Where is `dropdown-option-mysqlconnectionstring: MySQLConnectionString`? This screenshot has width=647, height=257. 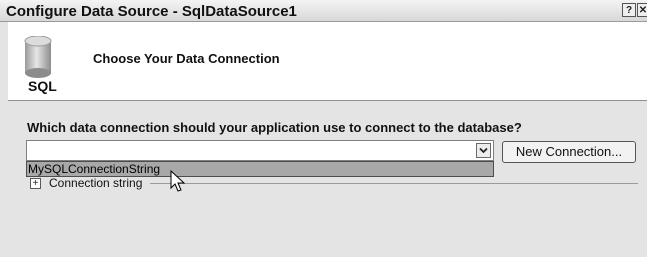
dropdown-option-mysqlconnectionstring: MySQLConnectionString is located at coordinates (94, 169).